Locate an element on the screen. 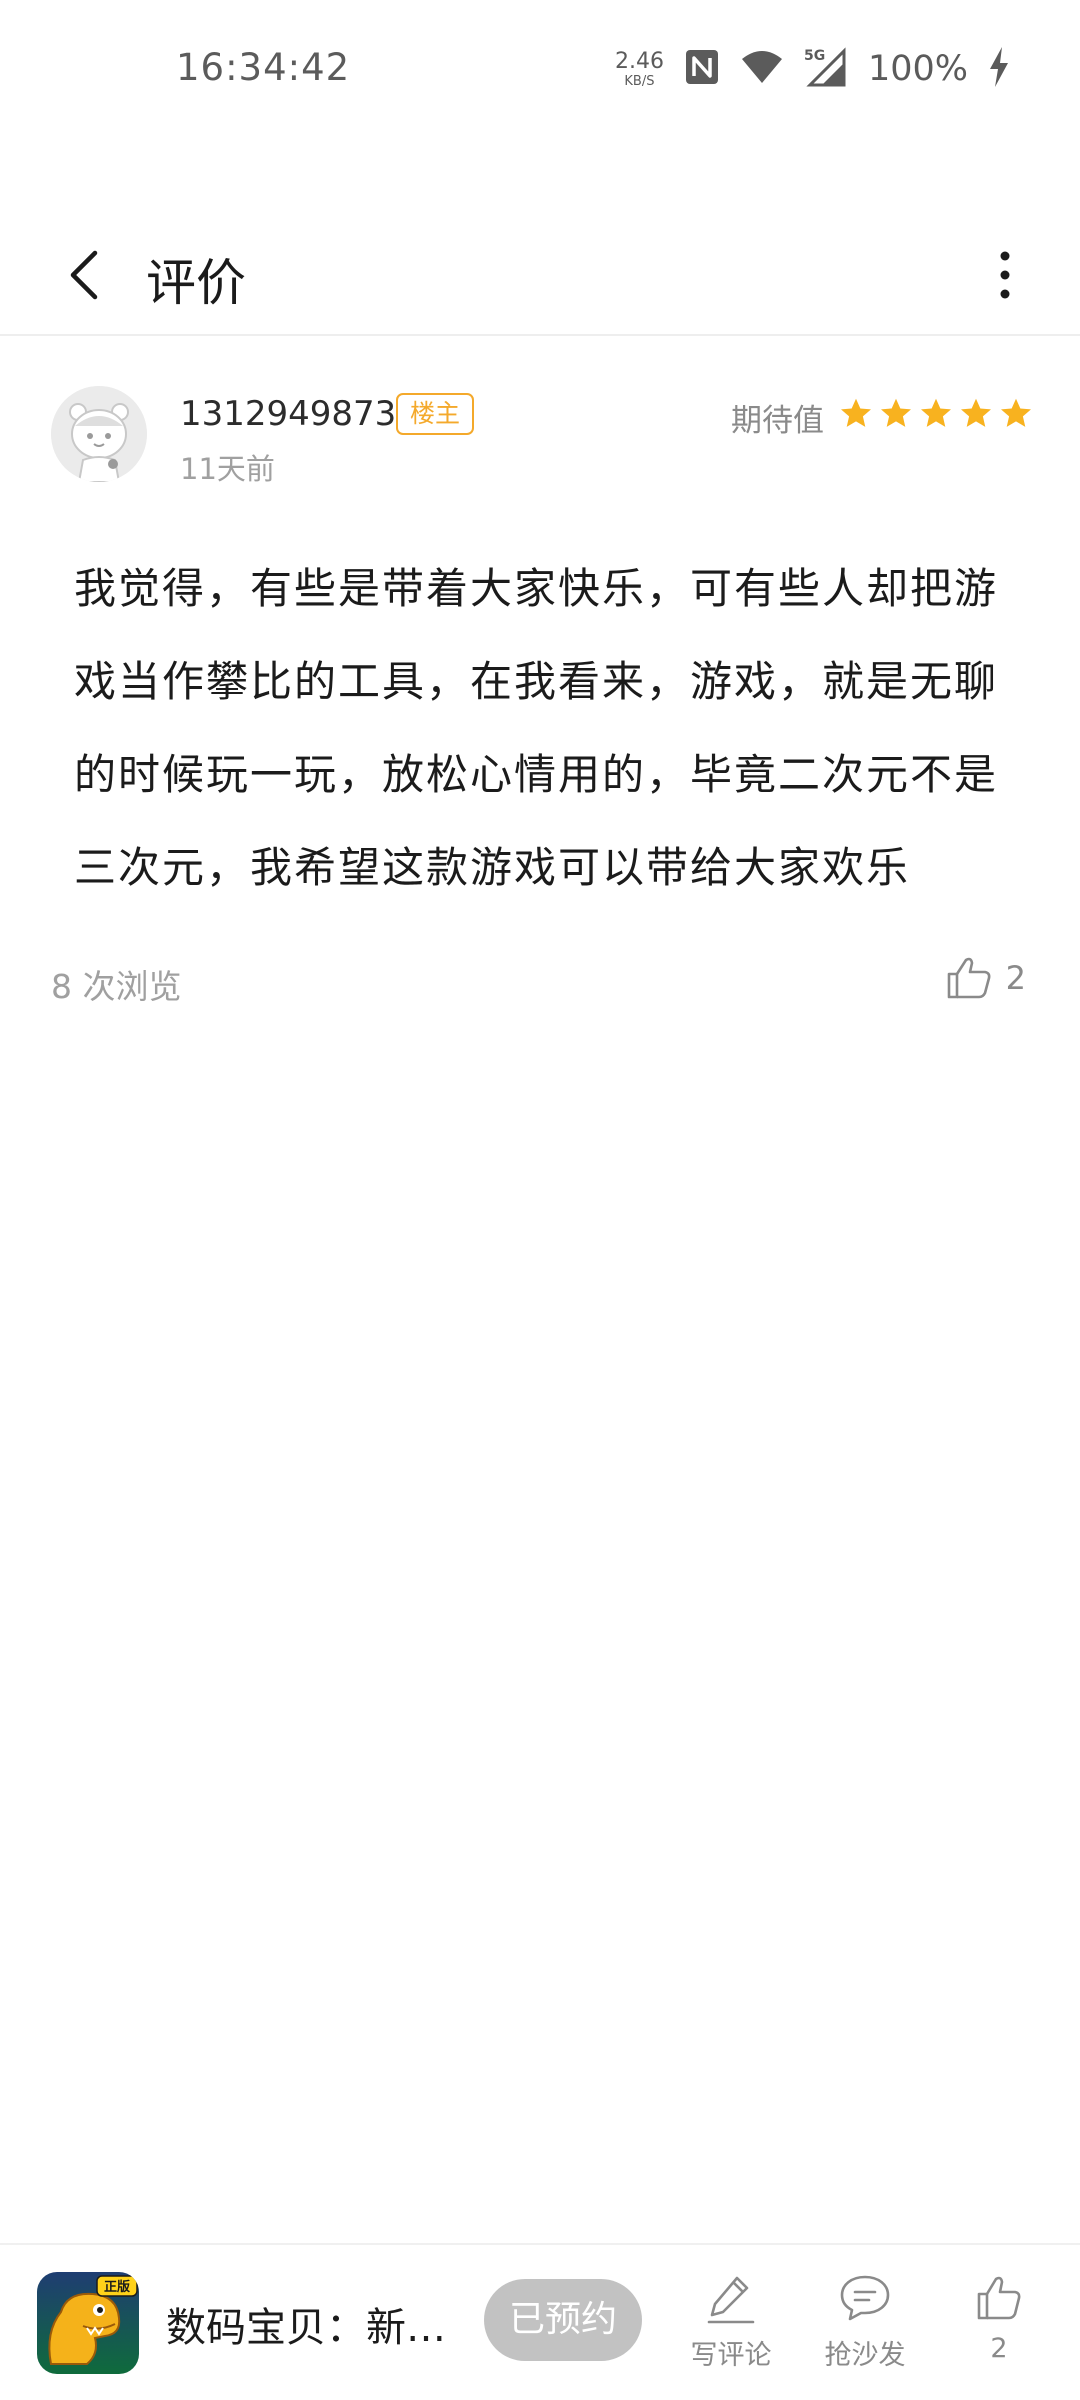 The height and width of the screenshot is (2400, 1080). more-vertical-icon is located at coordinates (1005, 275).